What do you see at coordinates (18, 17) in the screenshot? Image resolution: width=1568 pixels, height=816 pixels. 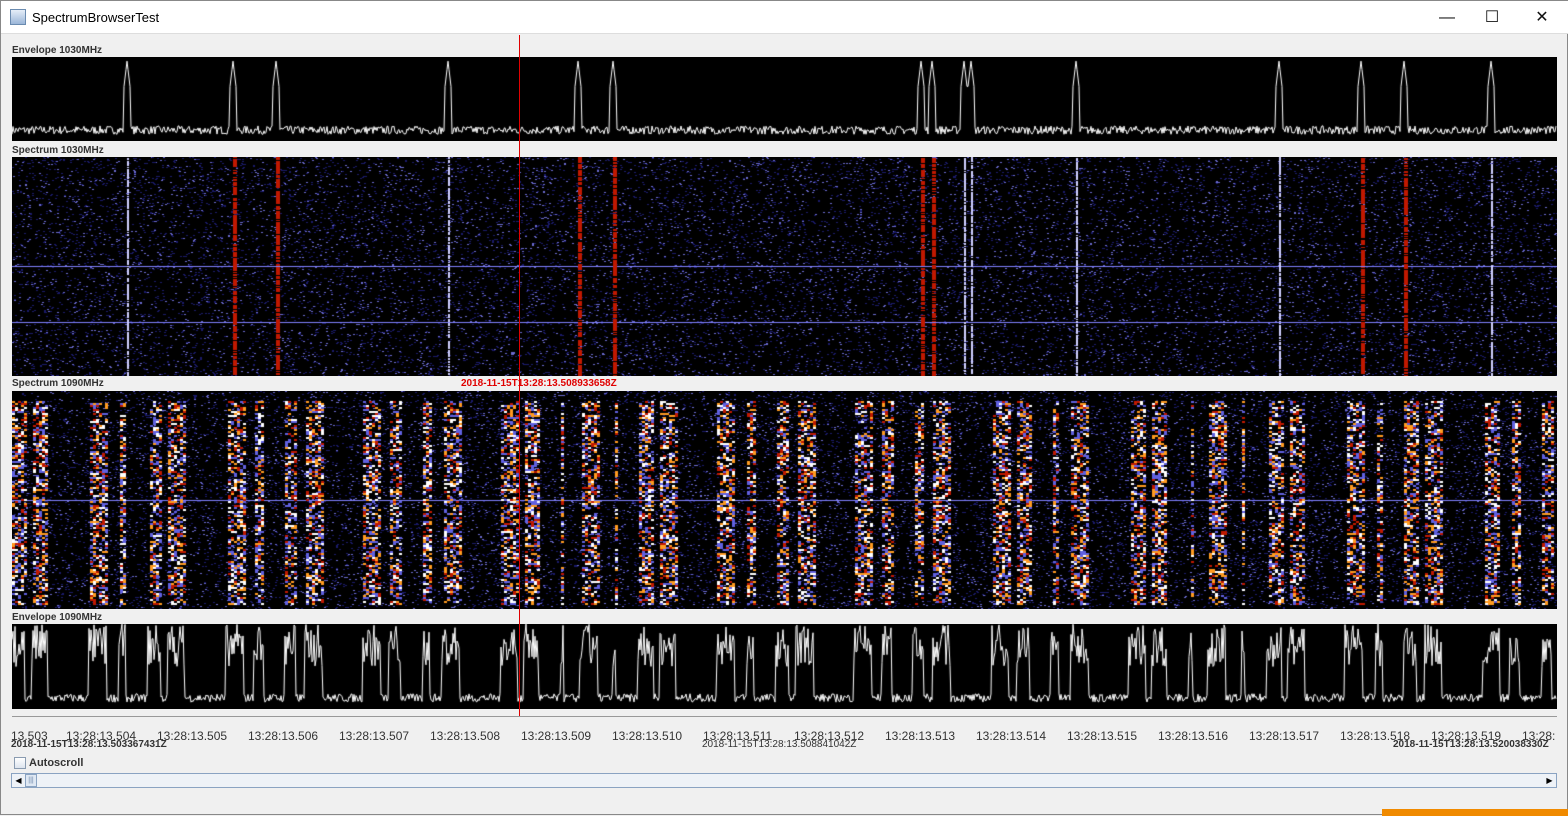 I see `java-app-icon` at bounding box center [18, 17].